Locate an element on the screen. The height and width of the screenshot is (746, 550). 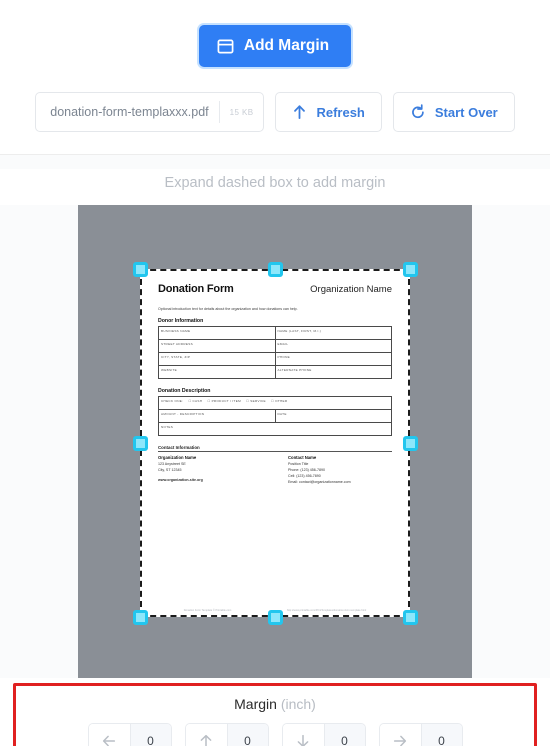
margin-stepper-left: 0 is located at coordinates (129, 734).